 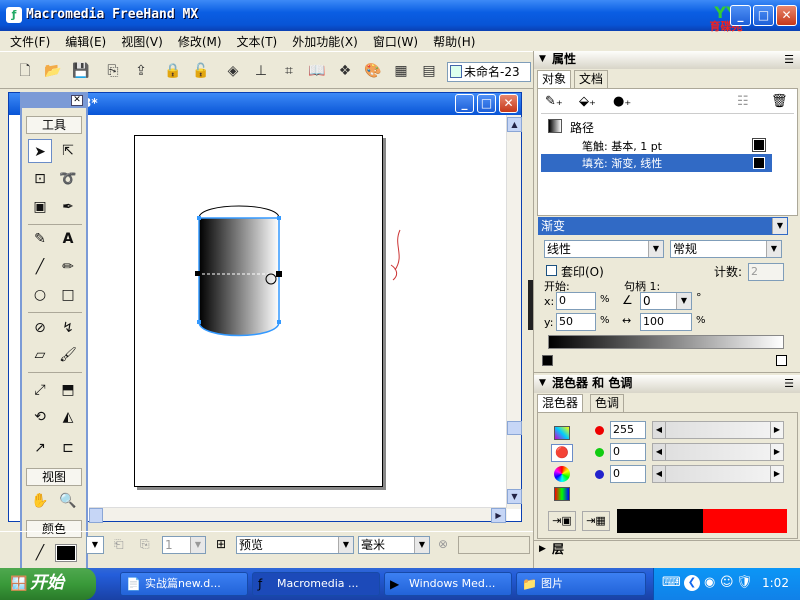 I want to click on lasso-tool-icon: ➰, so click(x=68, y=179).